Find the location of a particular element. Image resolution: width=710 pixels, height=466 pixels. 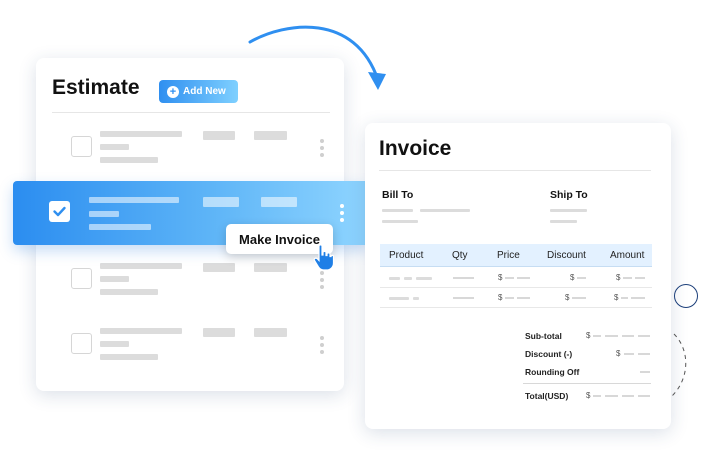

estimate-divider is located at coordinates (191, 112).